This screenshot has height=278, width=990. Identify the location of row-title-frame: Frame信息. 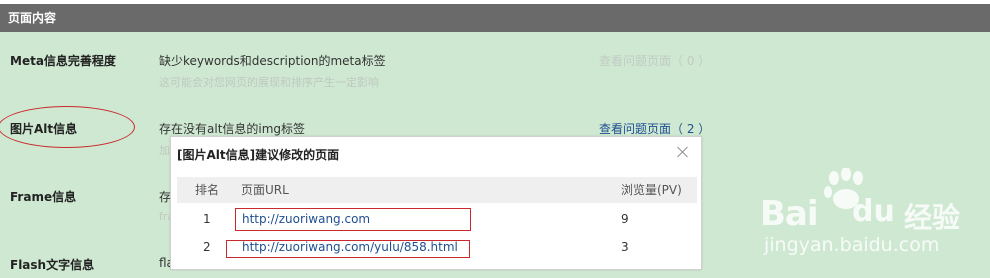
(43, 197).